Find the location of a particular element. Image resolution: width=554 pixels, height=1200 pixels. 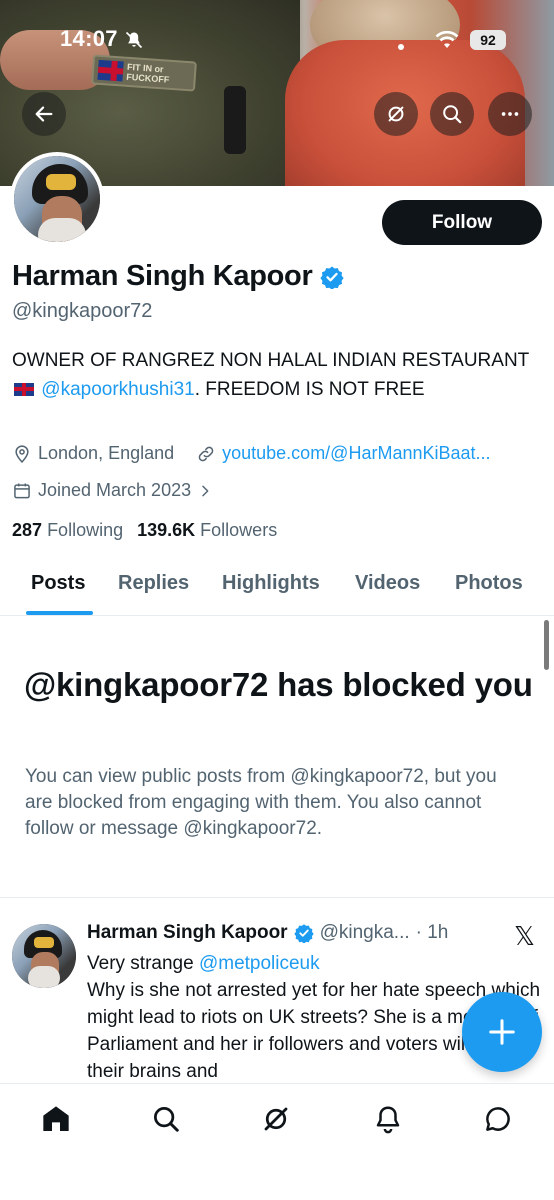

profile-avatar is located at coordinates (57, 199).